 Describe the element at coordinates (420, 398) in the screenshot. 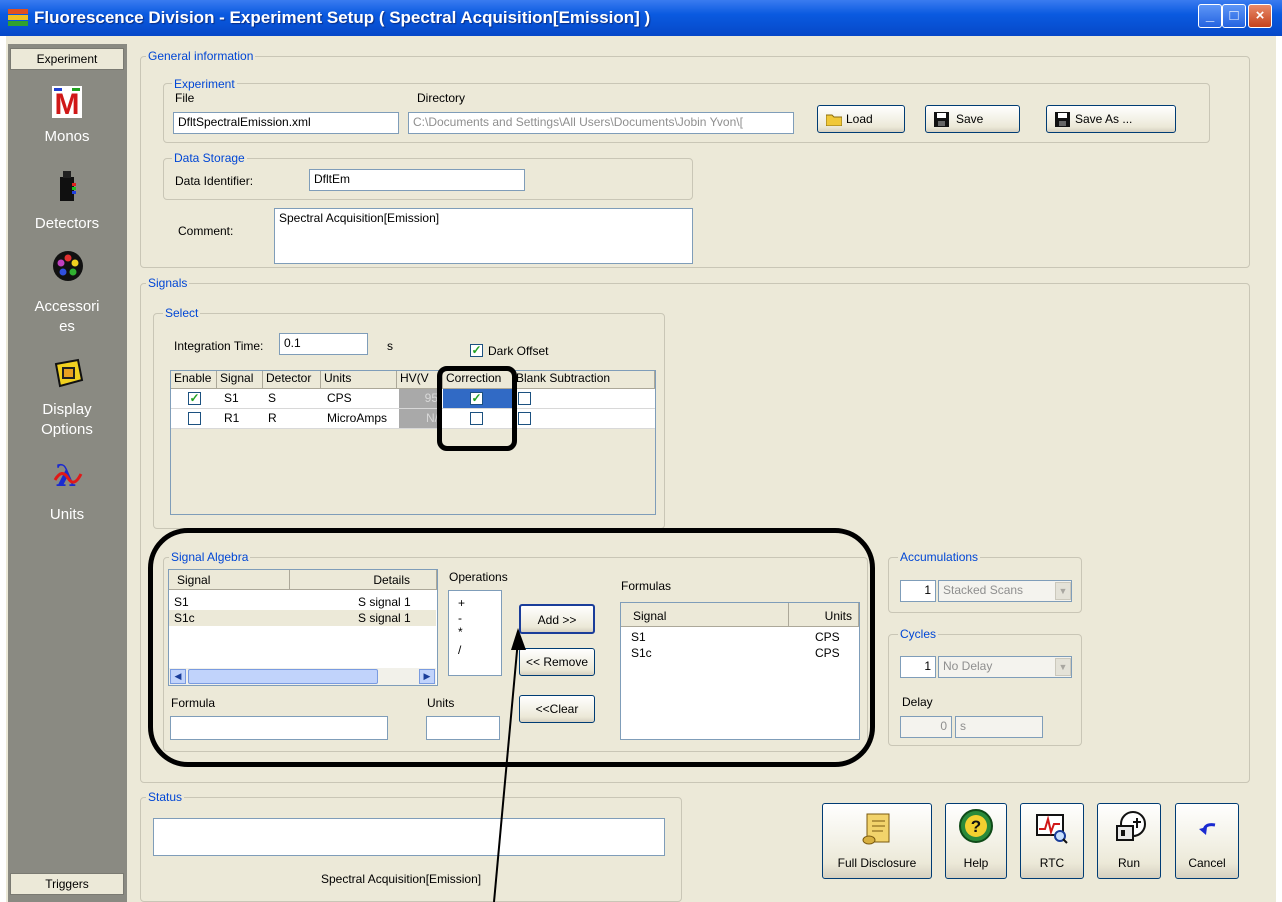

I see `hv-cell: 95` at that location.